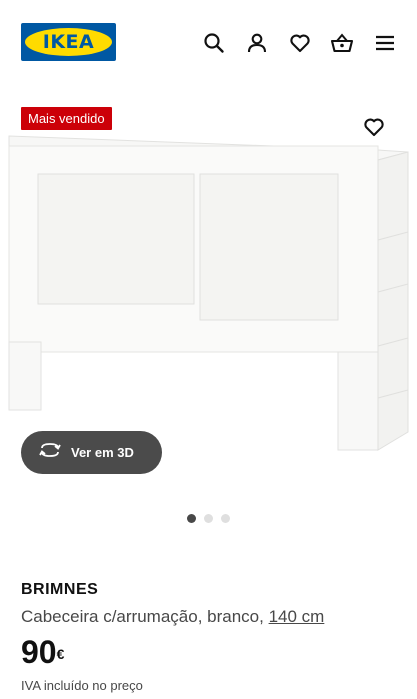 The height and width of the screenshot is (699, 417). I want to click on bestseller-badge: Mais vendido, so click(66, 118).